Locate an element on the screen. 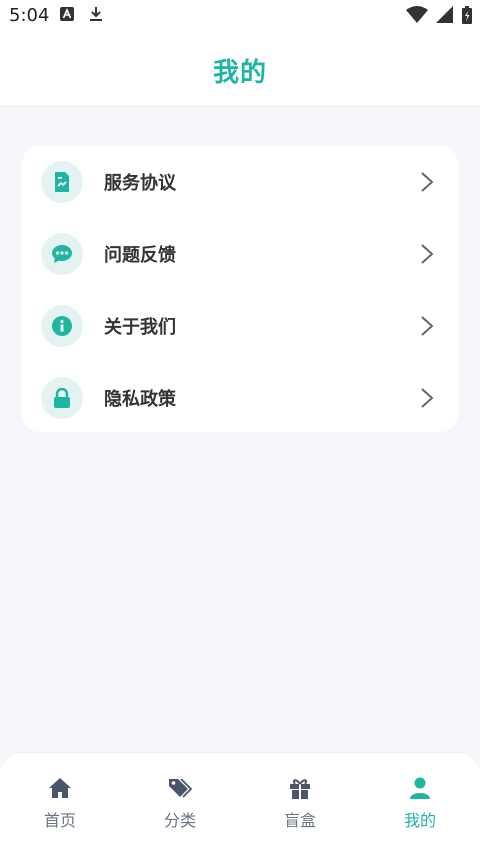 This screenshot has height=853, width=480. user-icon is located at coordinates (420, 788).